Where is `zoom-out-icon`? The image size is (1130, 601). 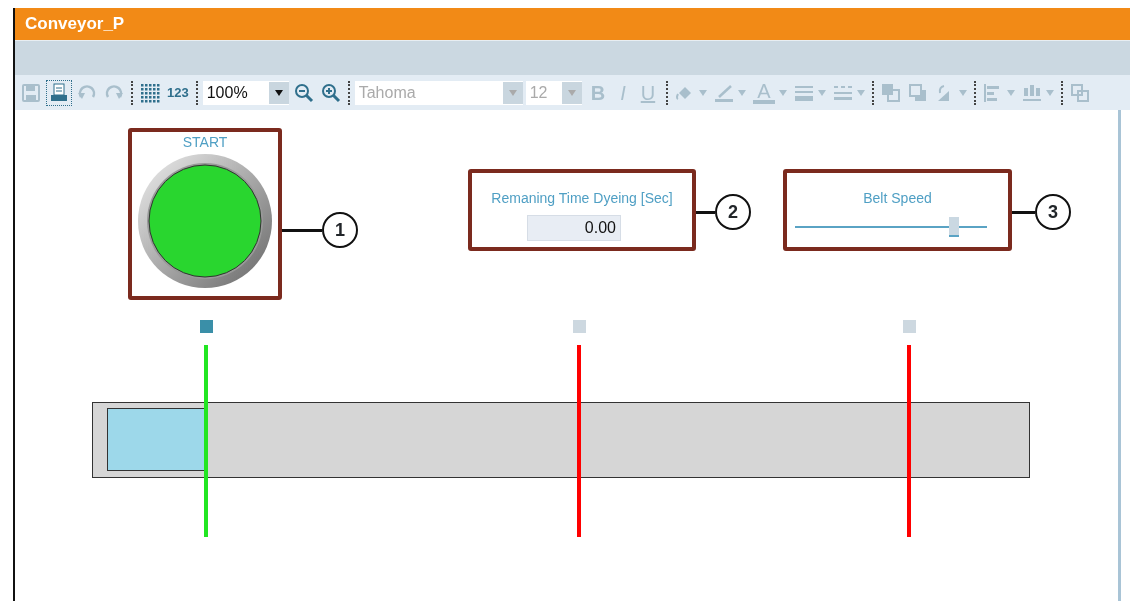
zoom-out-icon is located at coordinates (303, 92).